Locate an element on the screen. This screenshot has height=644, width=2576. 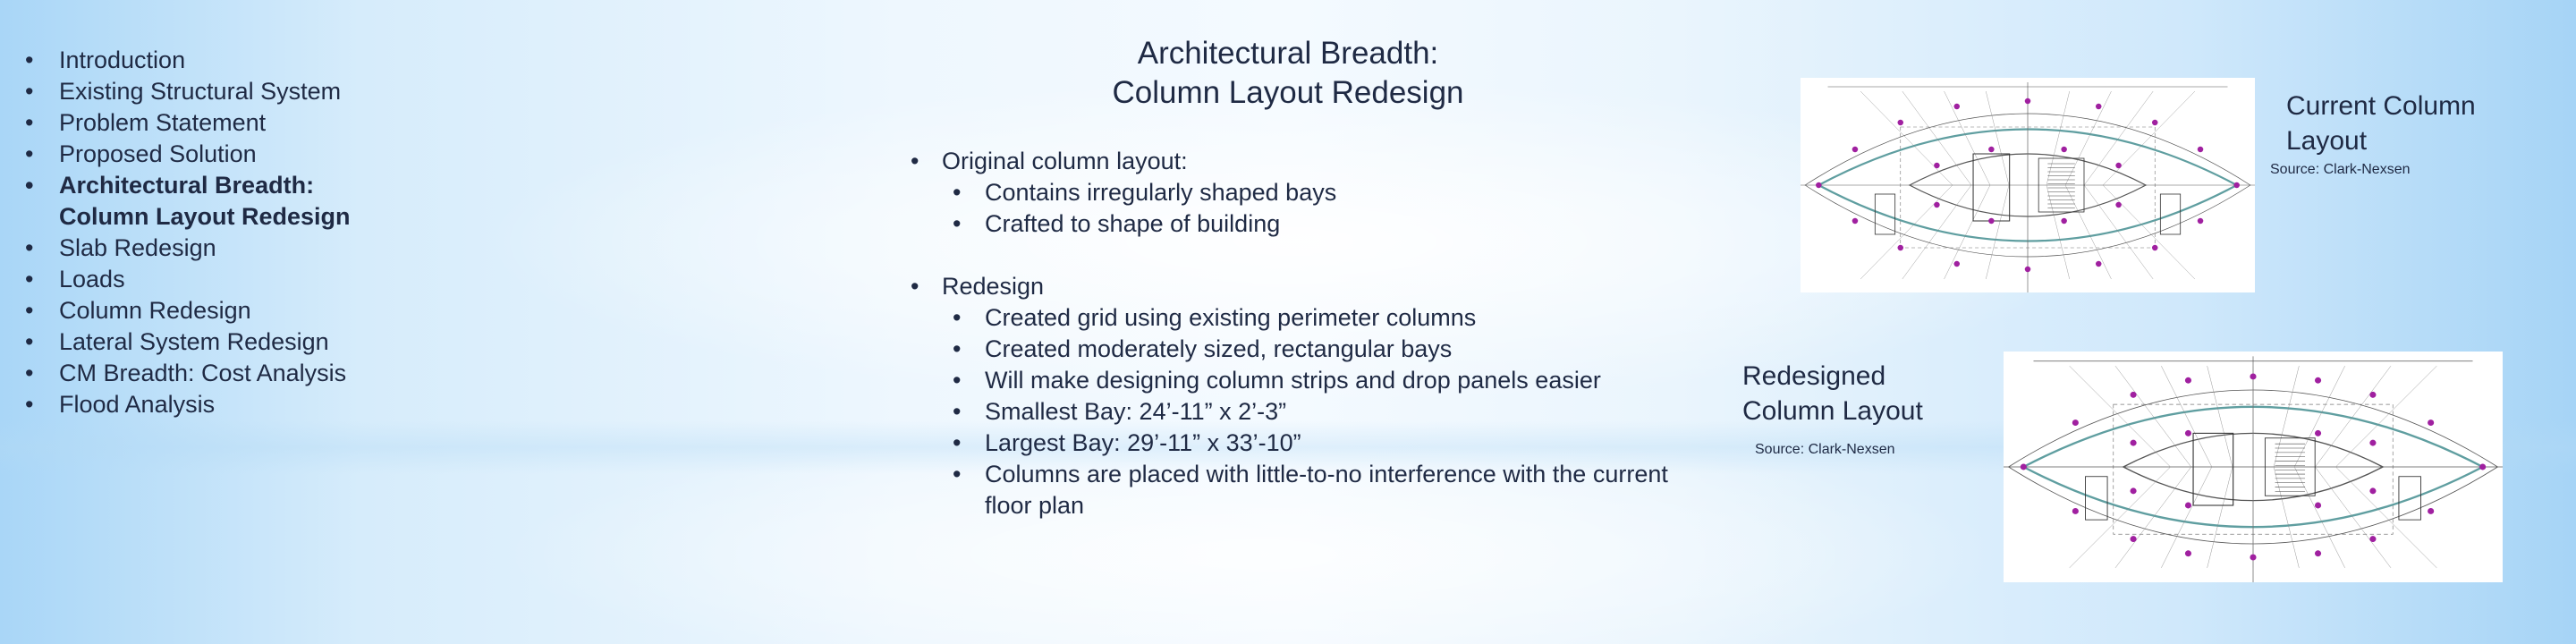
nav-item-column-redesign: Column Redesign is located at coordinates (188, 310).